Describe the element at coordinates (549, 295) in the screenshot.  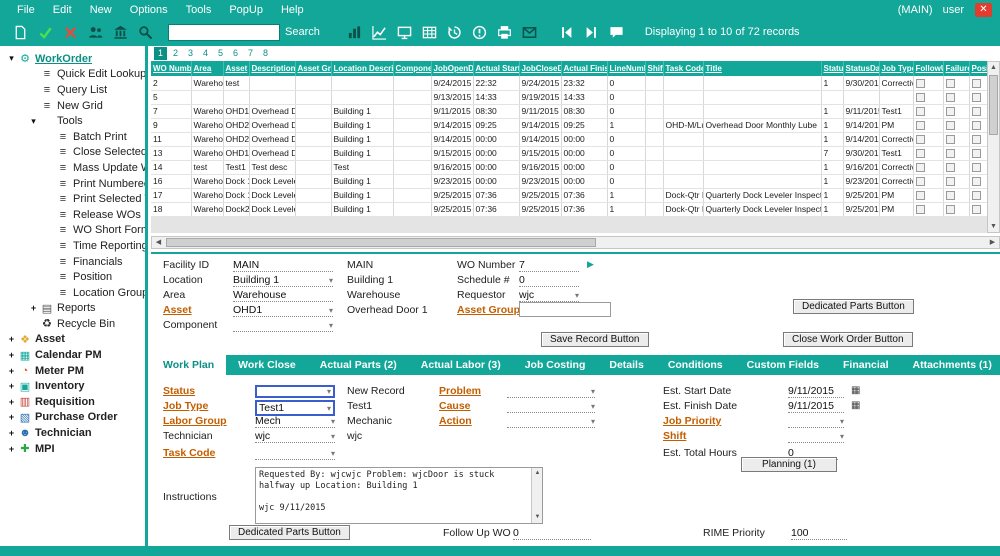
I see `requestor-dropdown: wjc ▾` at that location.